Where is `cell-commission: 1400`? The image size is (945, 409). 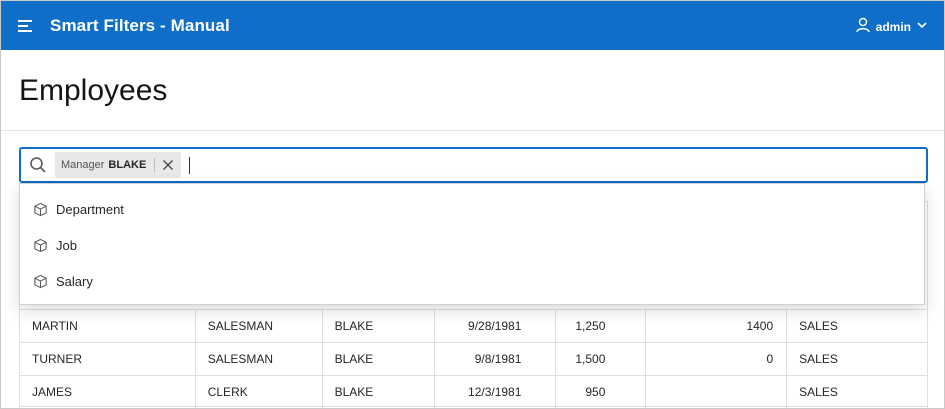 cell-commission: 1400 is located at coordinates (716, 326).